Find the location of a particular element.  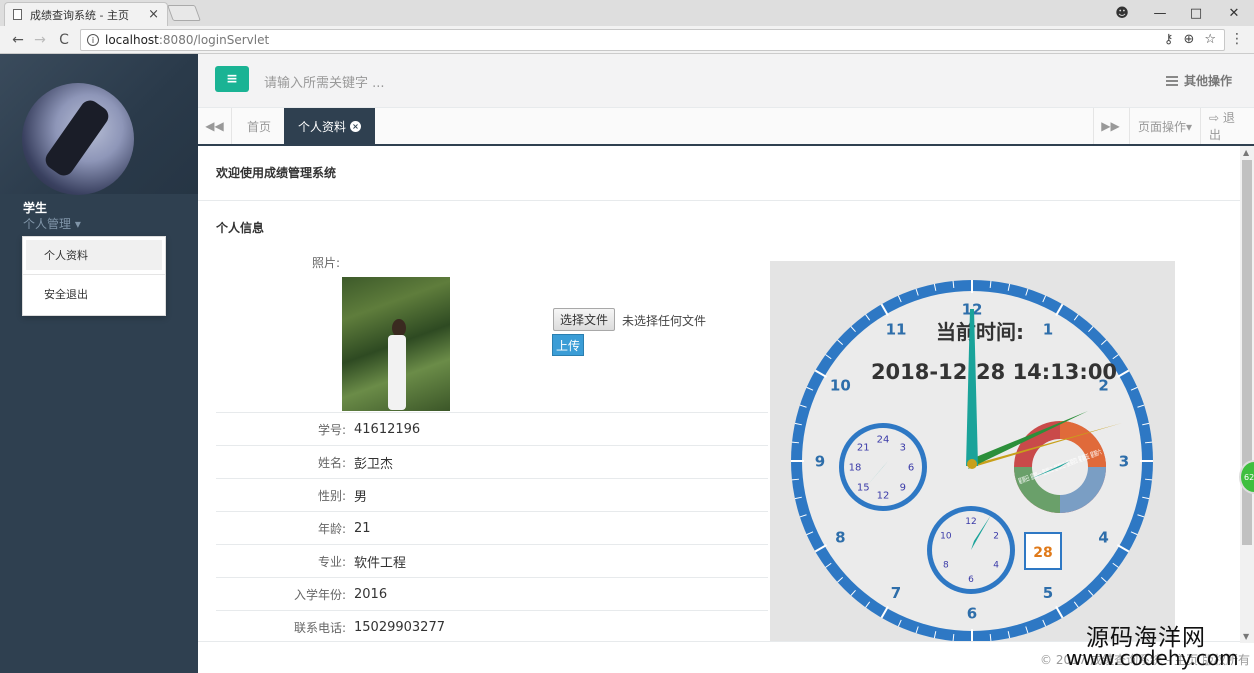

close-window-button: ✕ is located at coordinates (1234, 13).